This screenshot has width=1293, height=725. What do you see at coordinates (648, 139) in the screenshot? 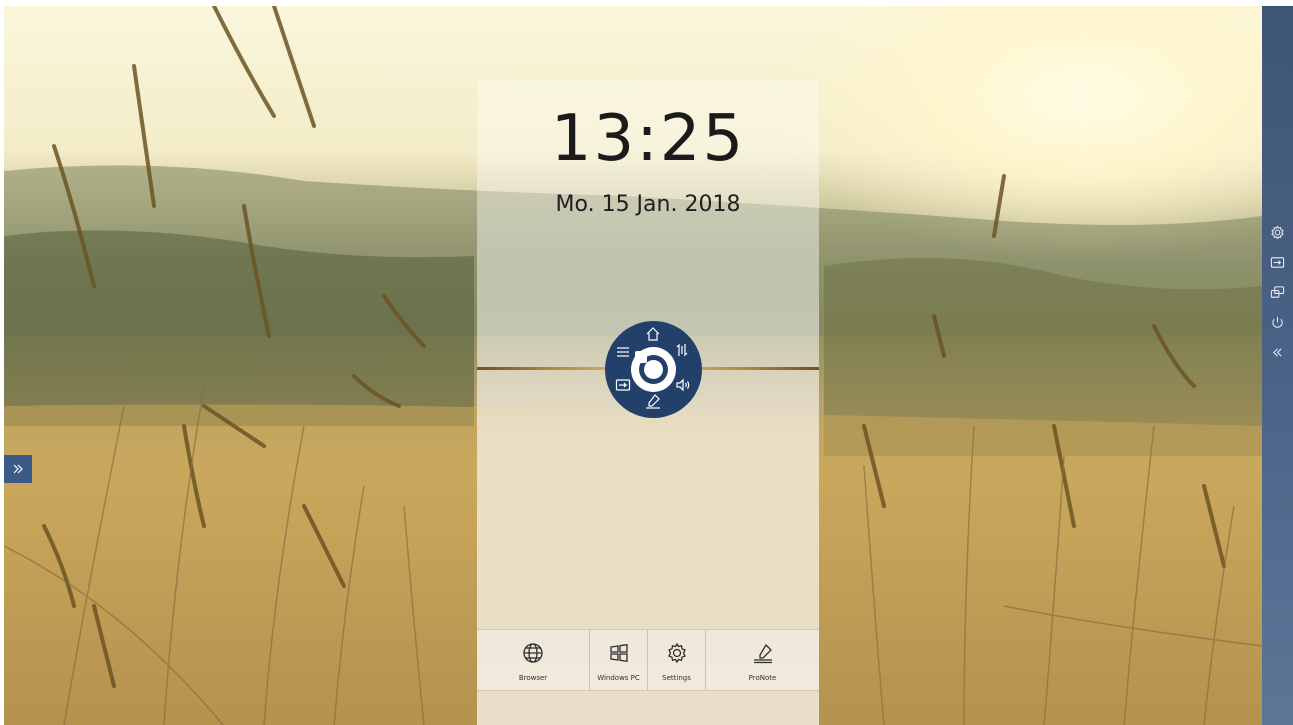
I see `clock-time: 13:25` at bounding box center [648, 139].